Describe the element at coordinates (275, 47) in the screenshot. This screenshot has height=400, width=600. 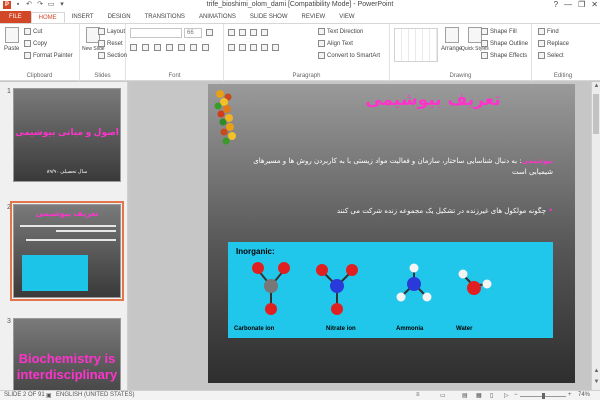
I see `columns-icon` at that location.